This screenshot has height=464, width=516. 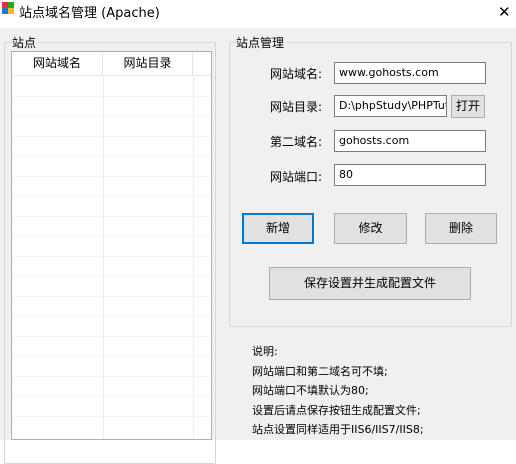 What do you see at coordinates (370, 283) in the screenshot?
I see `save-config-button: 保存设置并生成配置文件` at bounding box center [370, 283].